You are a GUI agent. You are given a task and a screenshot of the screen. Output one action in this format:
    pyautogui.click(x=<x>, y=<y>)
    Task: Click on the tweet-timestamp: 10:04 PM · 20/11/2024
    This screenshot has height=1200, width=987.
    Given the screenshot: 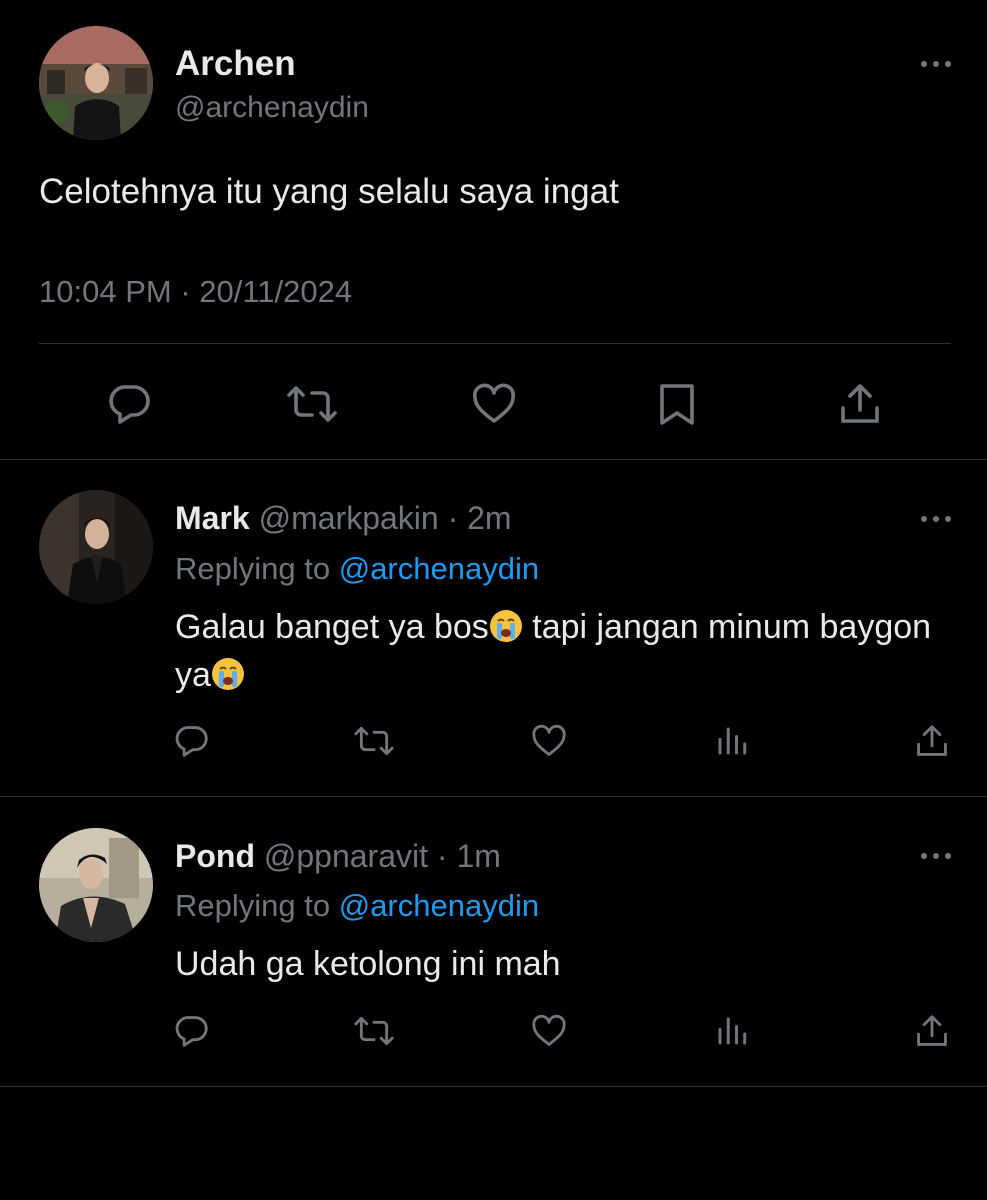 What is the action you would take?
    pyautogui.click(x=195, y=292)
    